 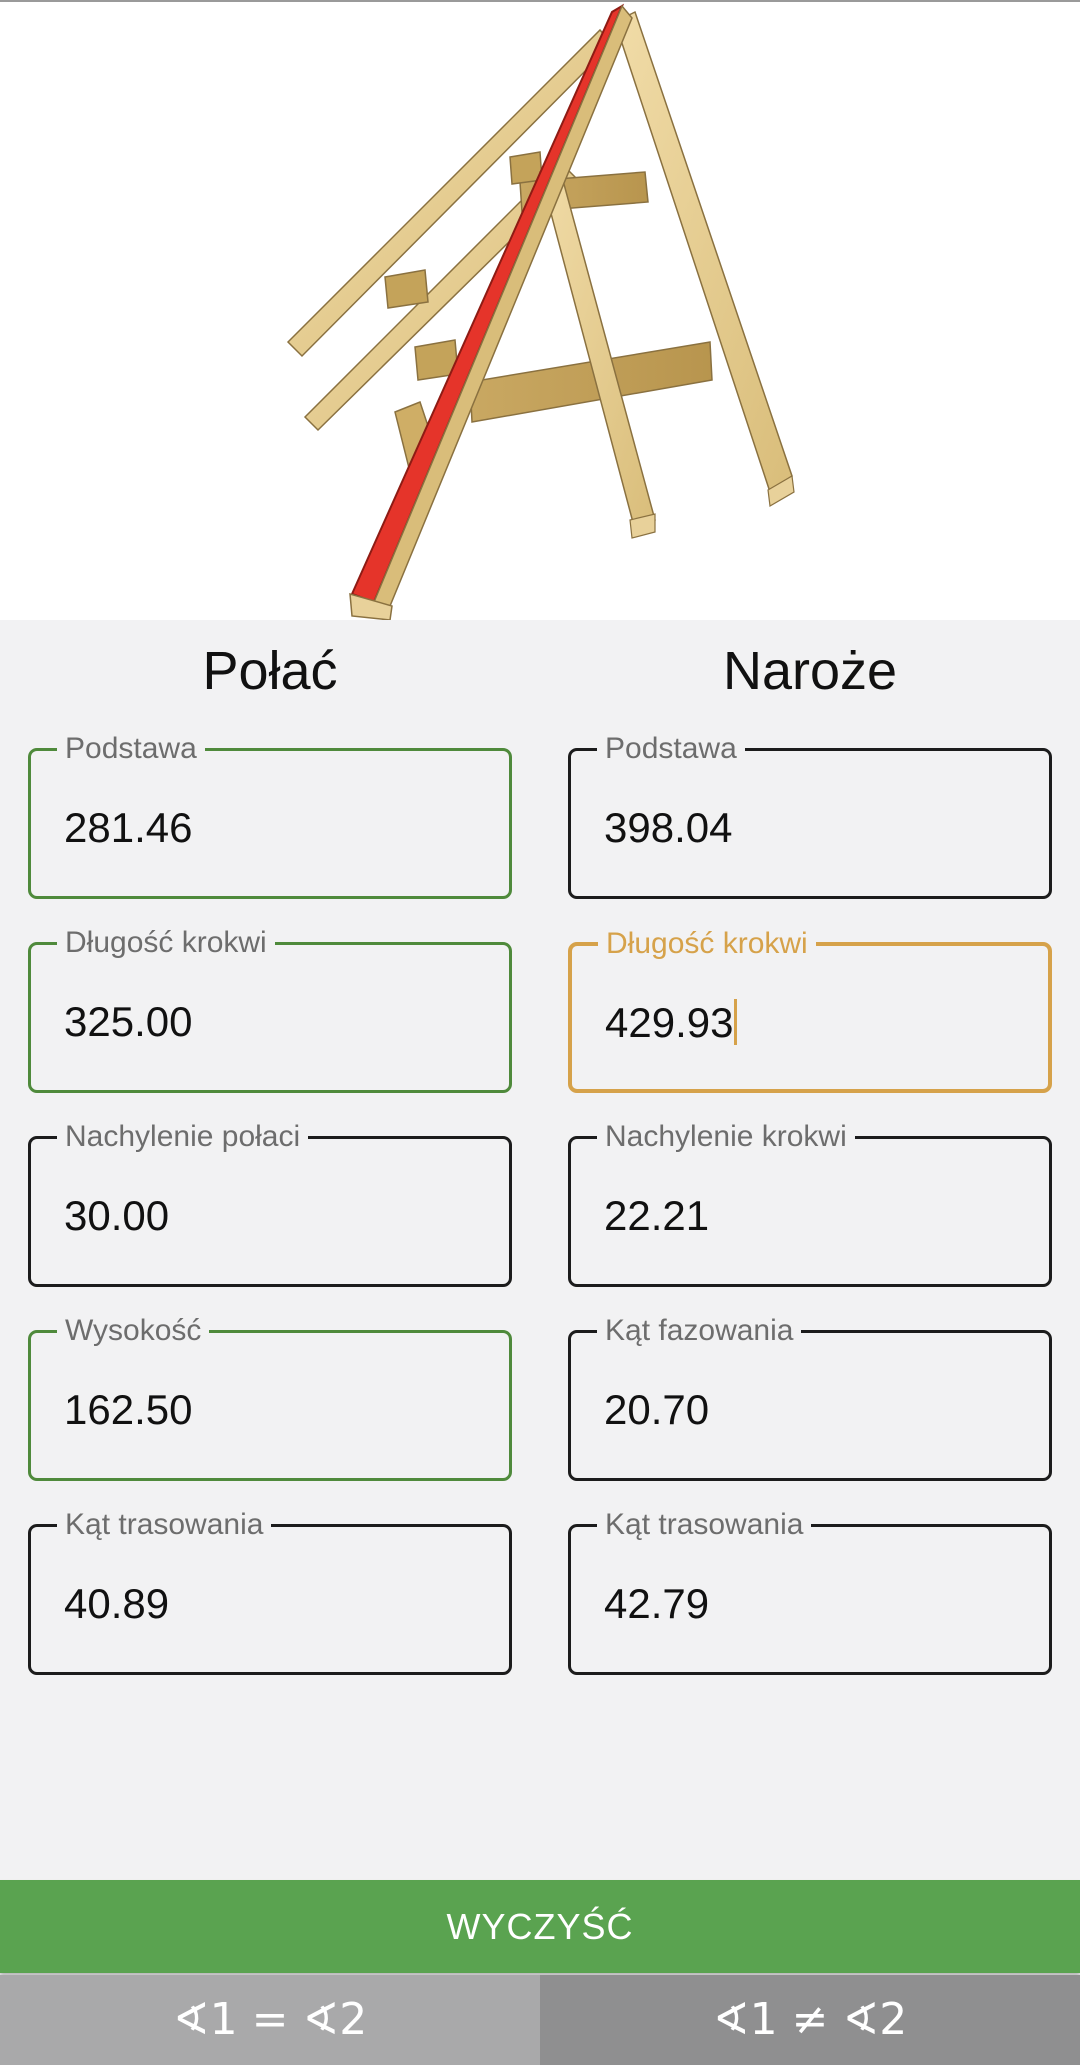 I want to click on tab-angles-not-equal: ∢1 ≠ ∢2, so click(x=810, y=2020).